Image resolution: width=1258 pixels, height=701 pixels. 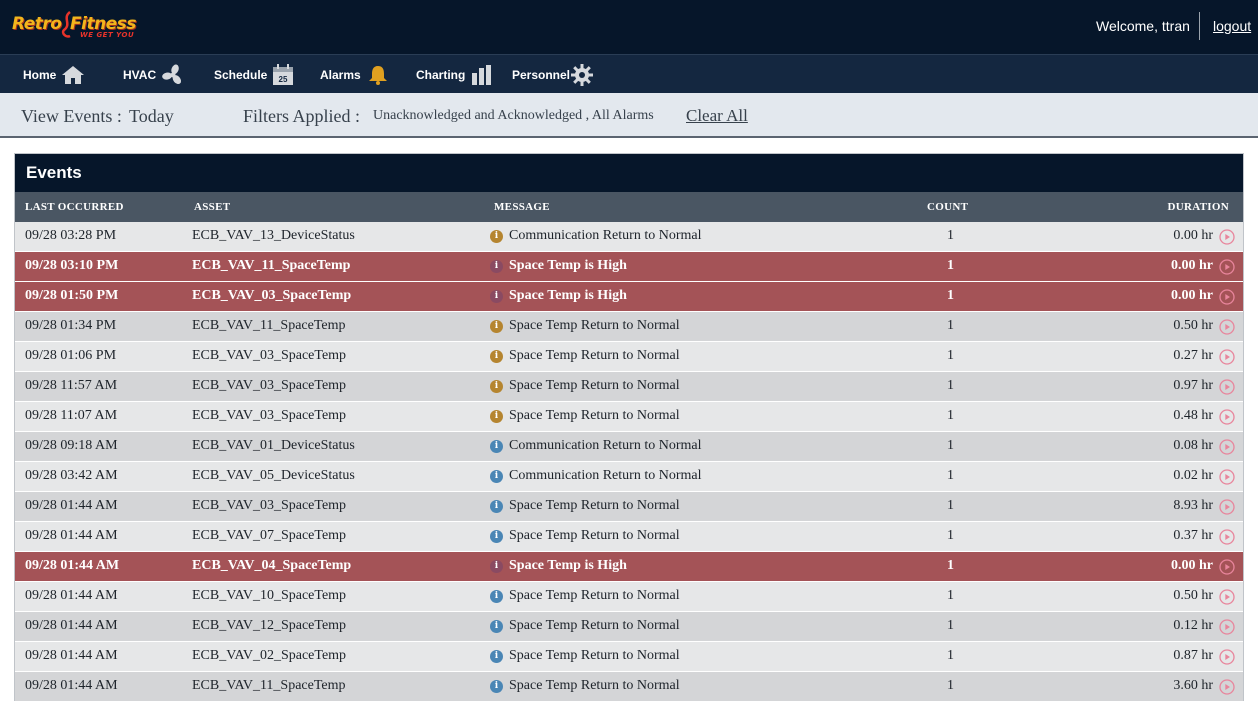 I want to click on row-asset: ECB_VAV_07_SpaceTemp, so click(x=269, y=535).